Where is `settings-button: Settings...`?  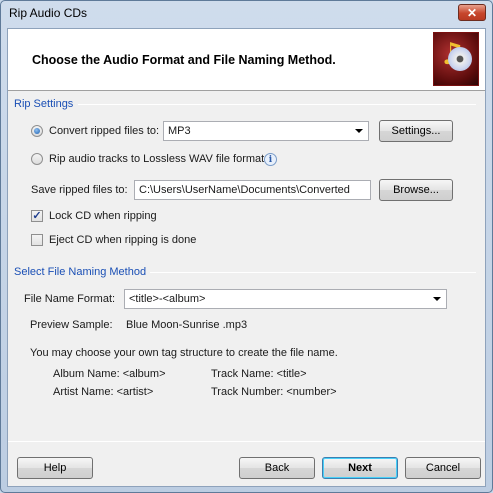 settings-button: Settings... is located at coordinates (416, 131).